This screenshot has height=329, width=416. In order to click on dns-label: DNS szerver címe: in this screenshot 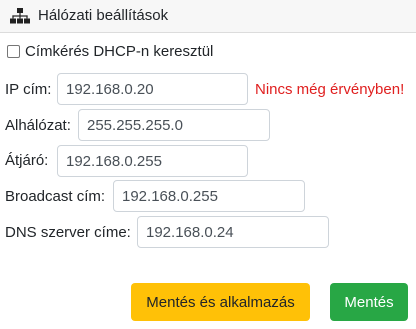, I will do `click(68, 232)`.